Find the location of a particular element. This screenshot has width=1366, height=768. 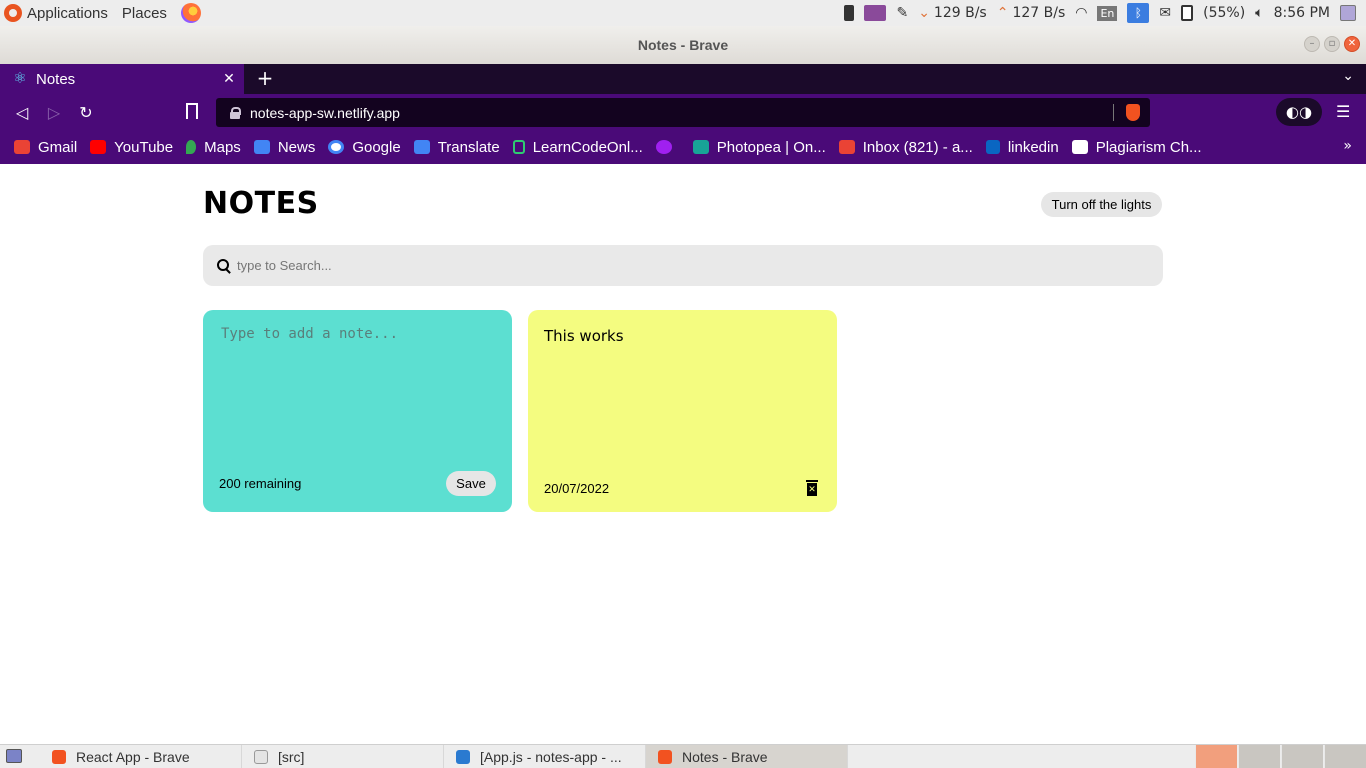

youtube-icon is located at coordinates (98, 147).